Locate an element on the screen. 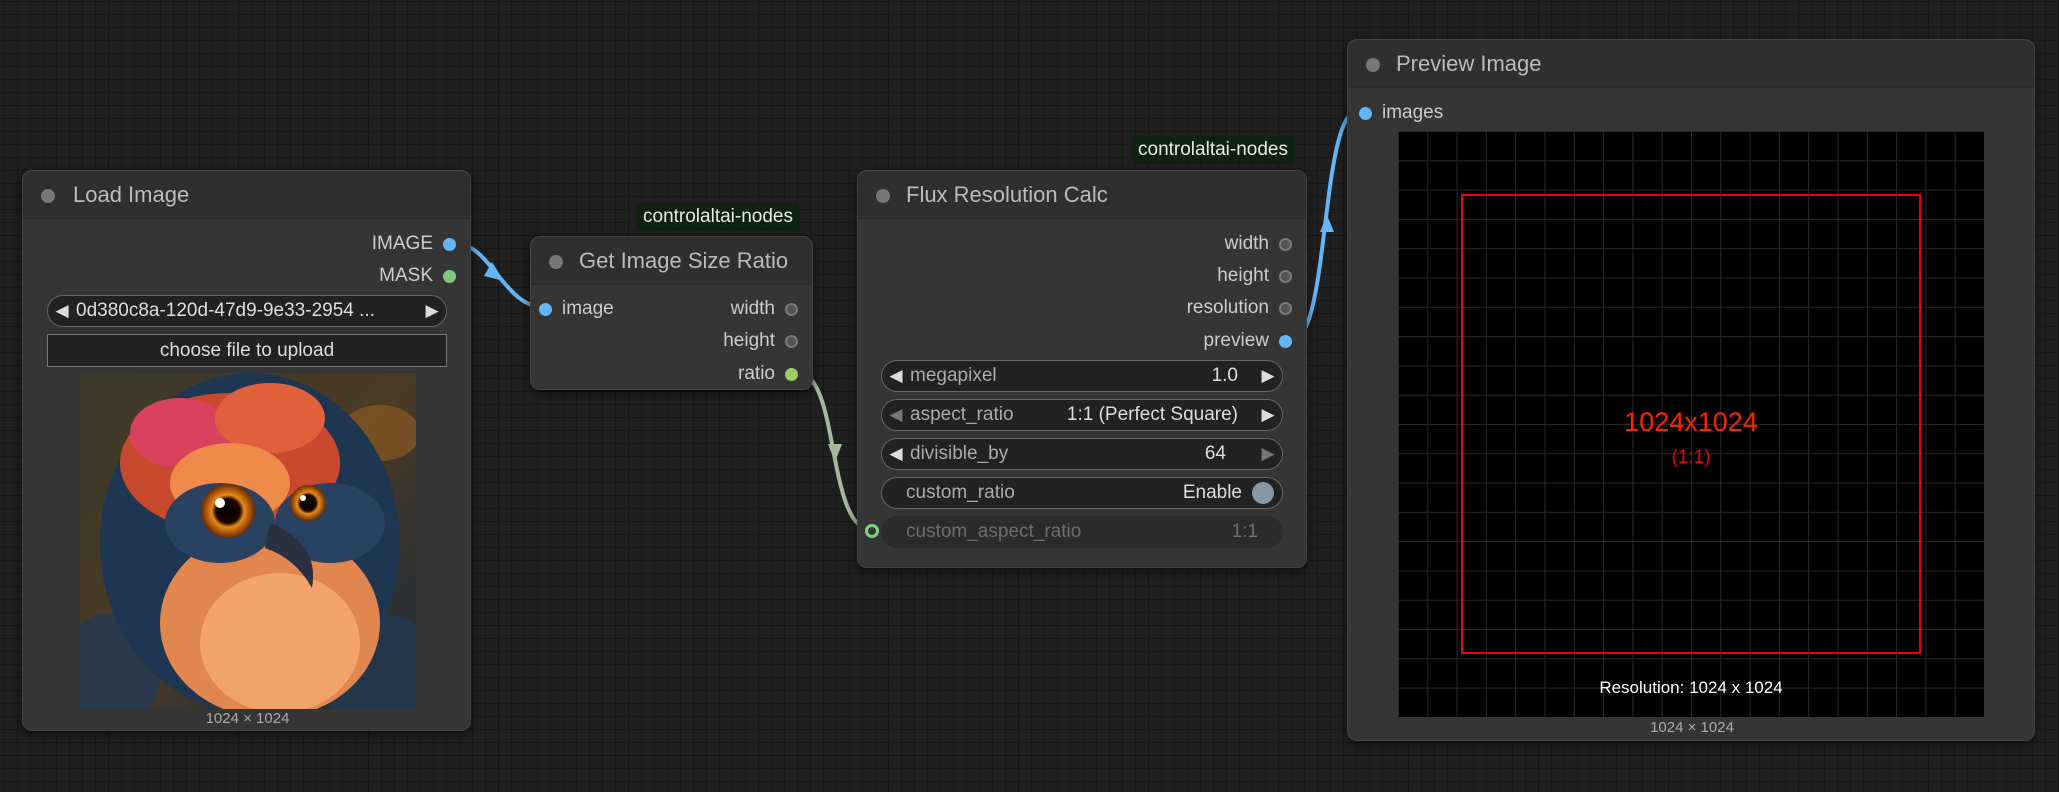  slot-label: resolution is located at coordinates (1227, 307).